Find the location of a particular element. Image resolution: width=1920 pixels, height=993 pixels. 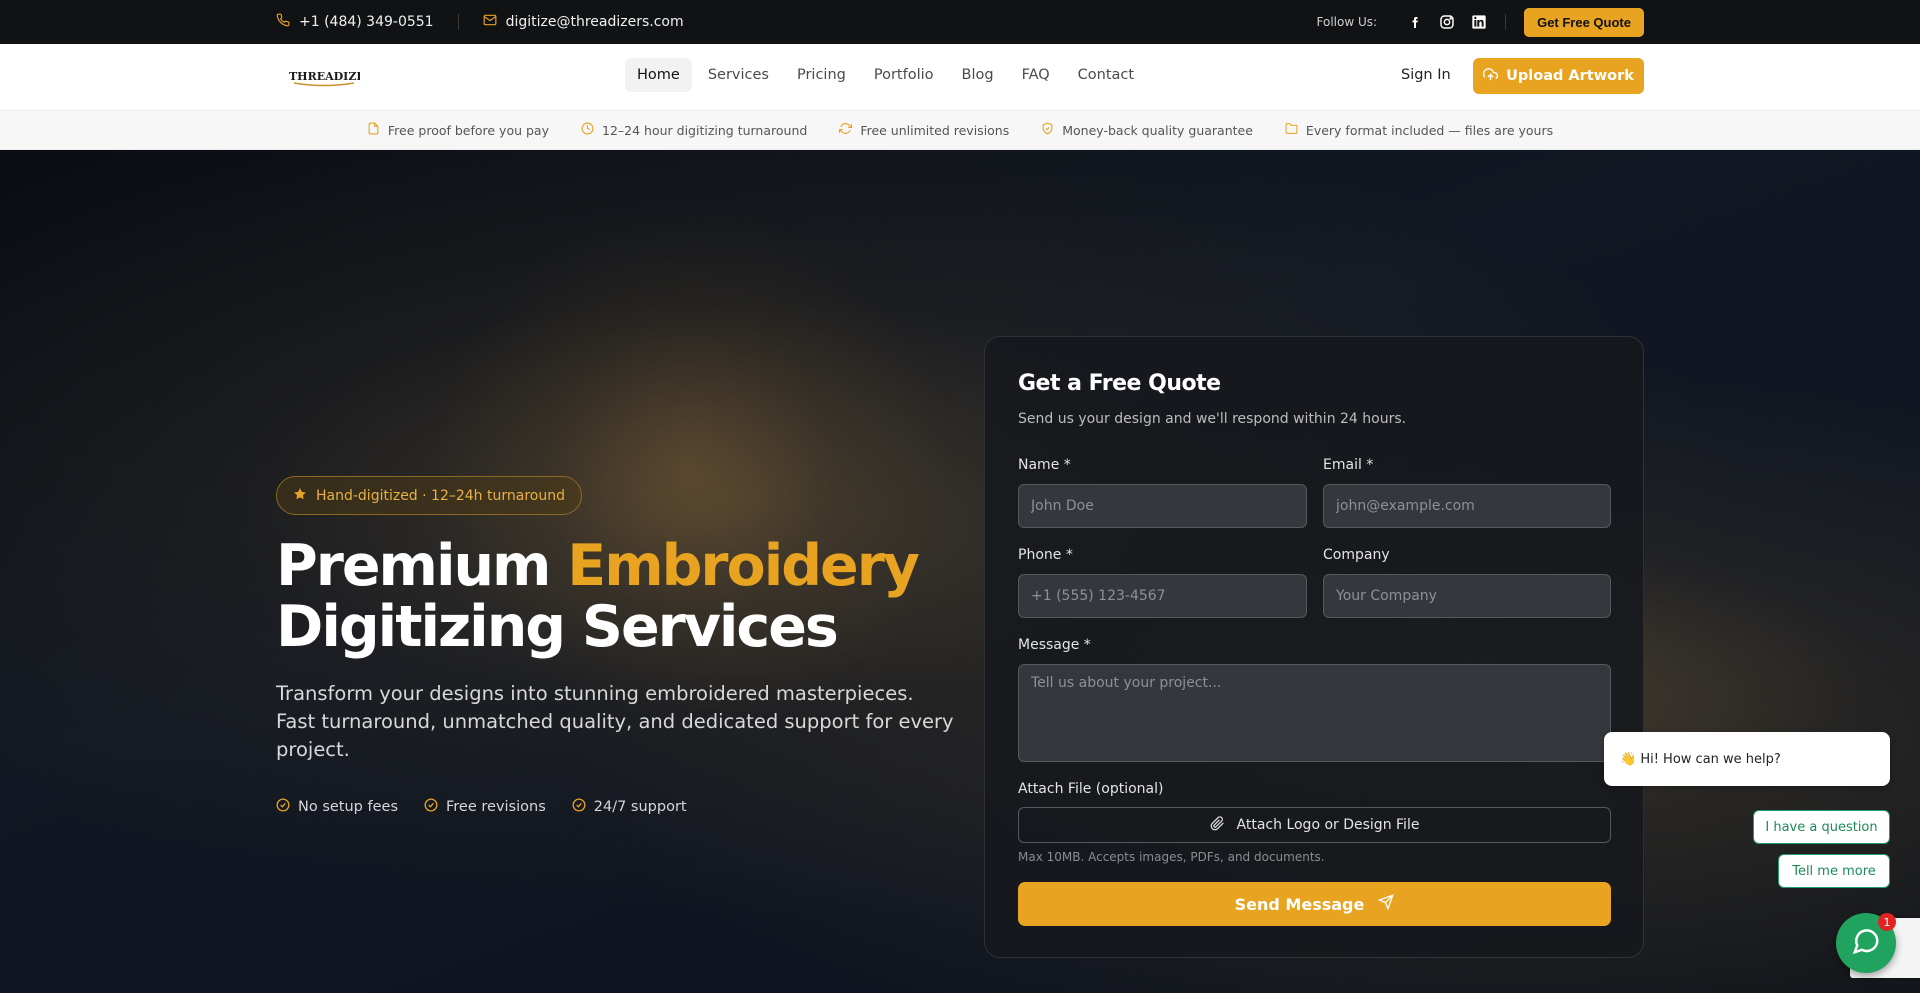

attach-file-button: Attach Logo or Design File is located at coordinates (1314, 825).